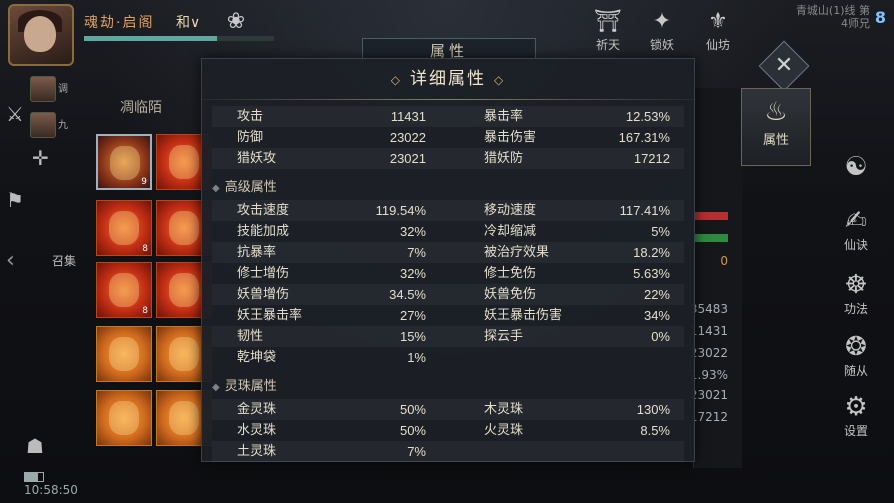 This screenshot has width=894, height=503. I want to click on attribute-row: 攻击 11431 暴击率 12.53%, so click(448, 116).